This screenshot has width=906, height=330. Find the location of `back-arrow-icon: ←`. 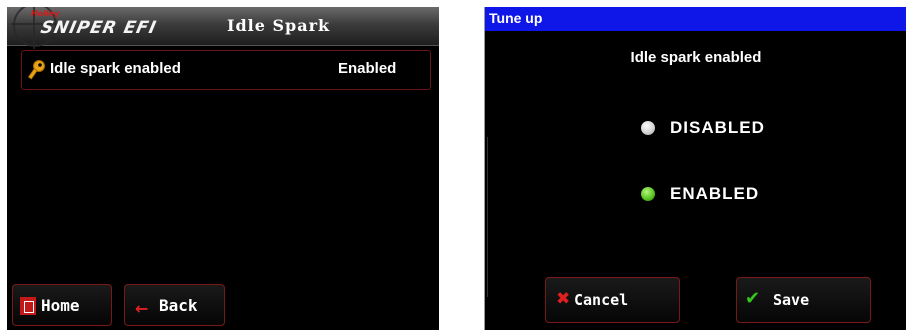

back-arrow-icon: ← is located at coordinates (142, 308).